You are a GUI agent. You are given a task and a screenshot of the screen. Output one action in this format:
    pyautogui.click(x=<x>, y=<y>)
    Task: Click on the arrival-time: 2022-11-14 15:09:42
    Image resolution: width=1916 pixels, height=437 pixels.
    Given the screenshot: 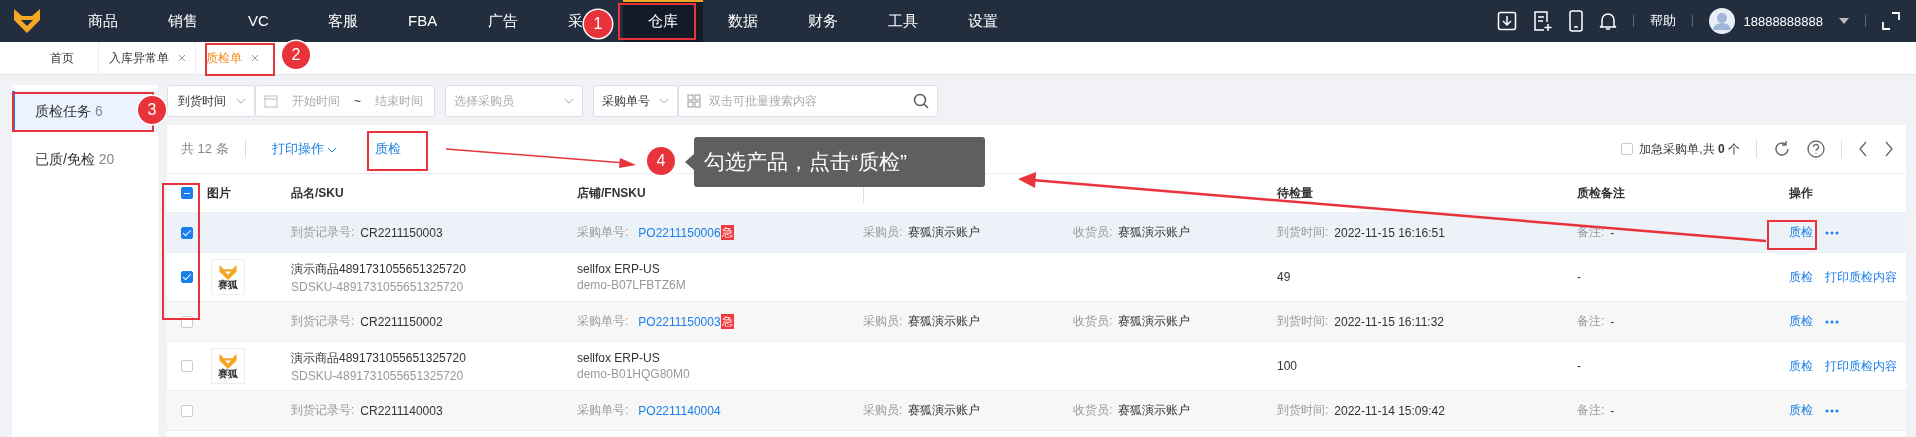 What is the action you would take?
    pyautogui.click(x=1389, y=410)
    